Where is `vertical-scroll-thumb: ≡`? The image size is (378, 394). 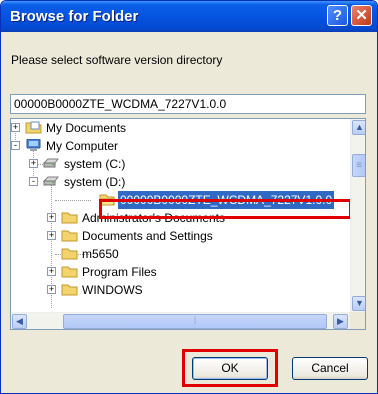
vertical-scroll-thumb: ≡ is located at coordinates (358, 165).